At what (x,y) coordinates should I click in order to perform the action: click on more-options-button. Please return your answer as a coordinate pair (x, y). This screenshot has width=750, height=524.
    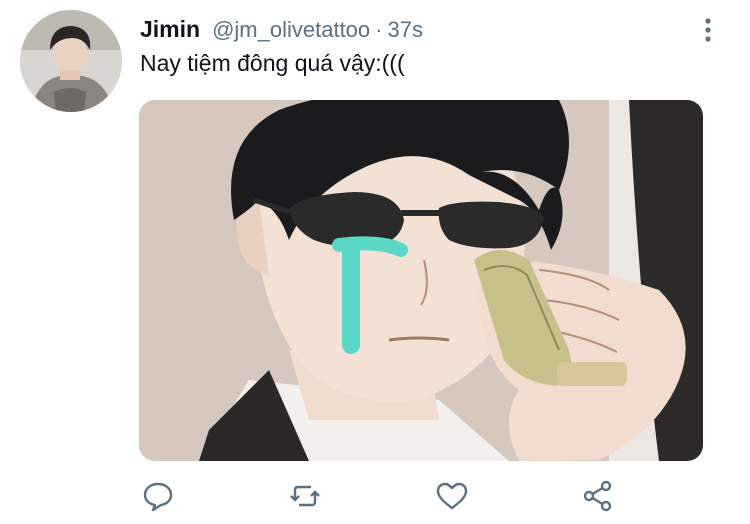
    Looking at the image, I should click on (708, 31).